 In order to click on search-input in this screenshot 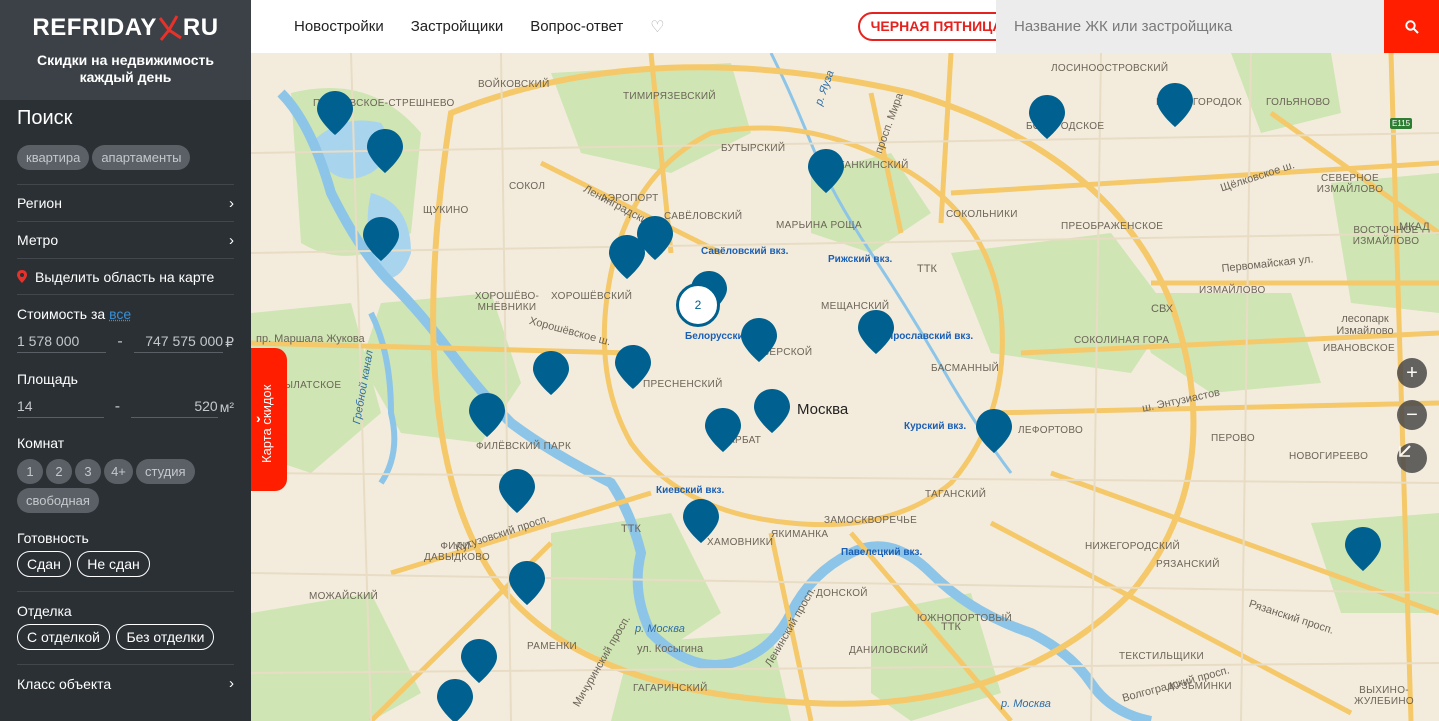, I will do `click(1190, 26)`.